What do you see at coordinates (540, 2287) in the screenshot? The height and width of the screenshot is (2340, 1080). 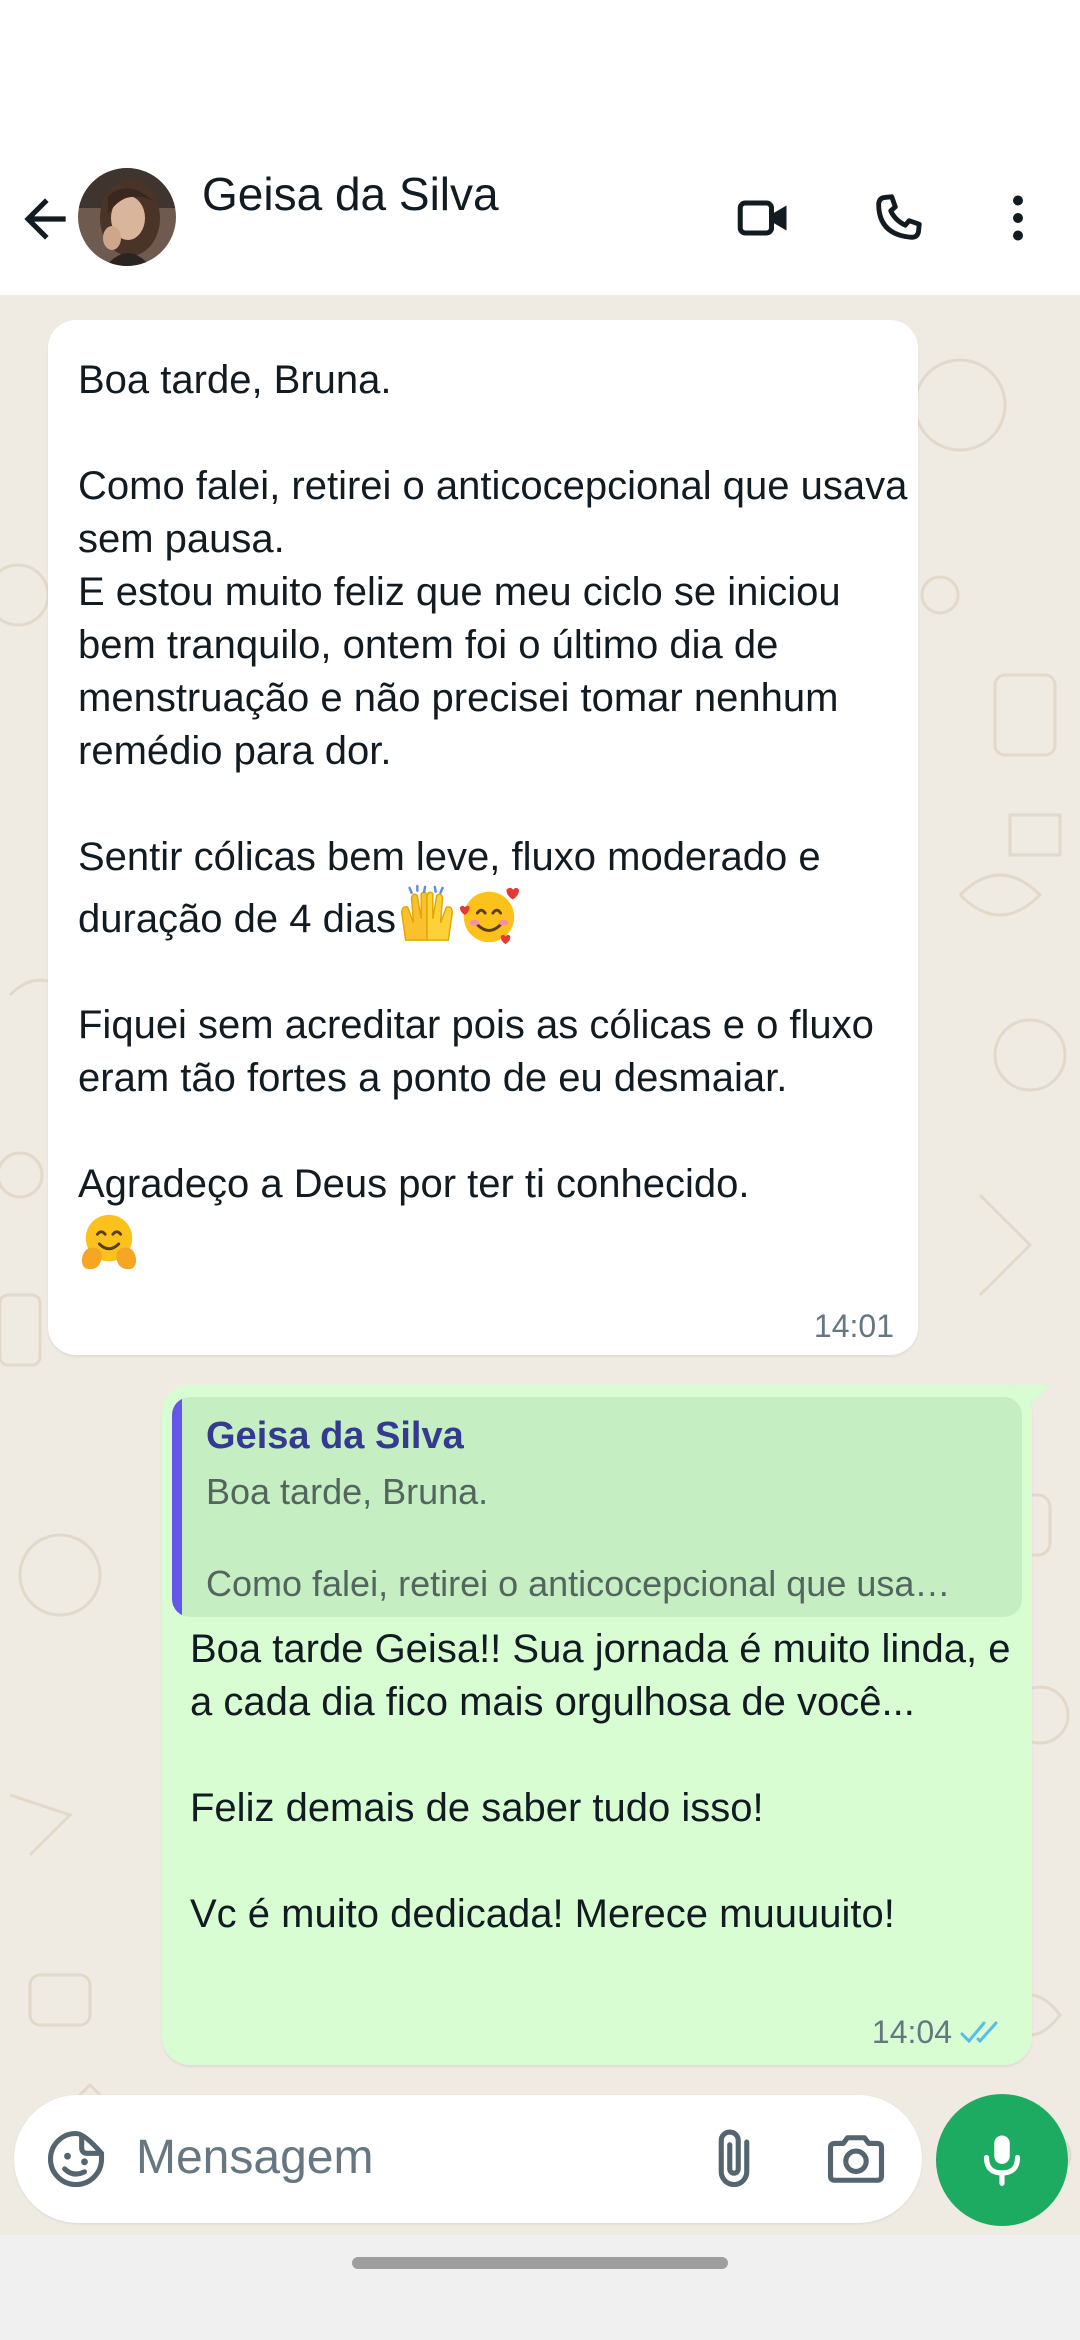 I see `system-navigation-bar` at bounding box center [540, 2287].